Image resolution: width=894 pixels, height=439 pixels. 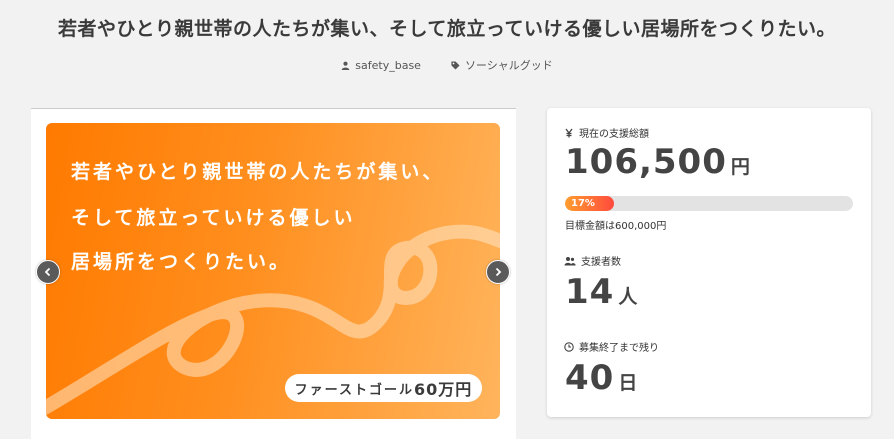 What do you see at coordinates (354, 390) in the screenshot?
I see `goal-label: ファーストゴール` at bounding box center [354, 390].